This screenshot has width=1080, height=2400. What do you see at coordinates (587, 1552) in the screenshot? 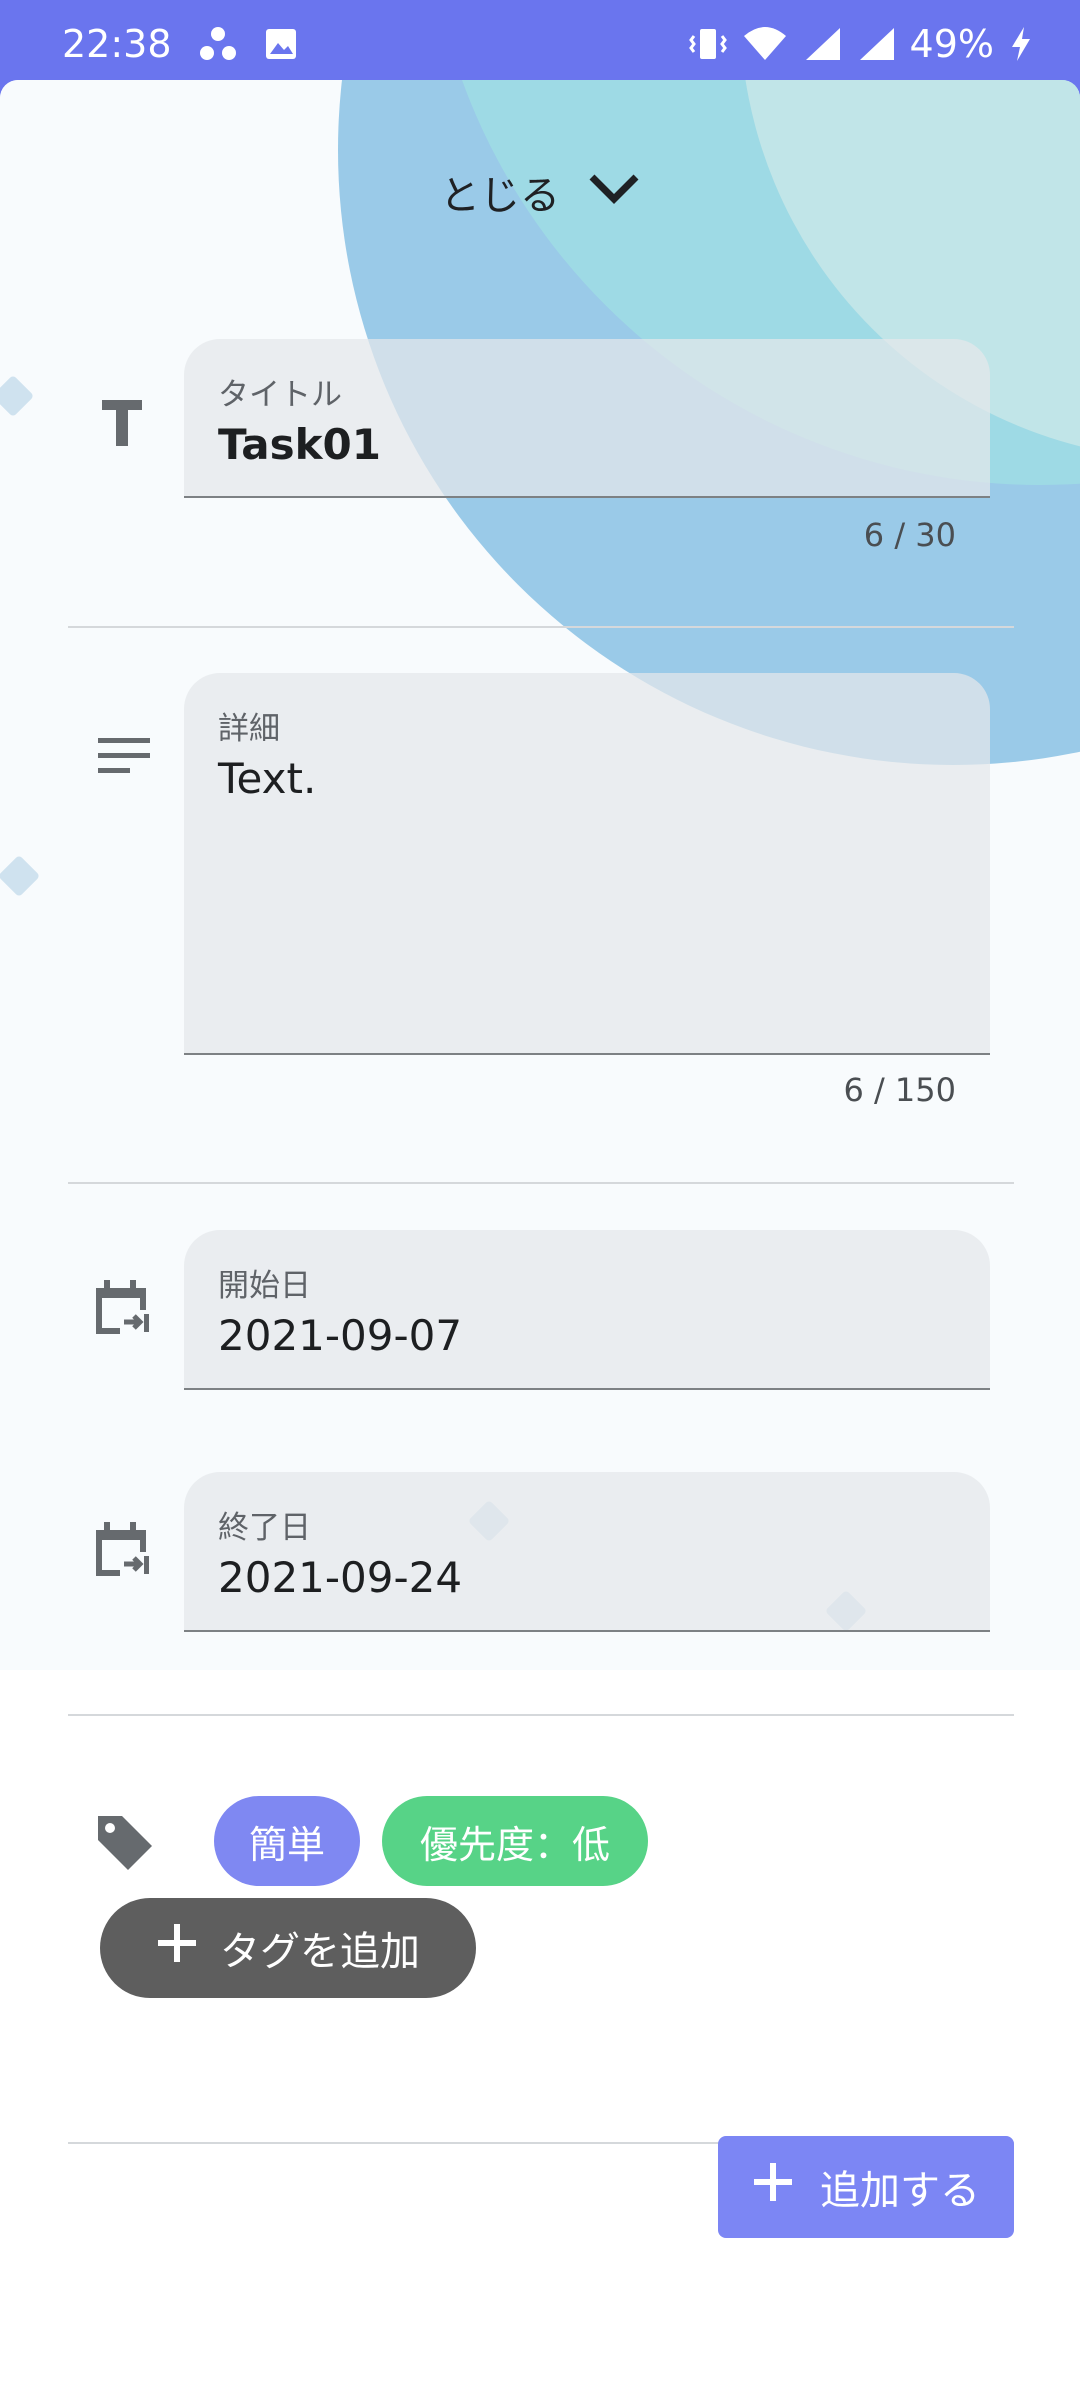
I see `end-date-field: 終了日 2021-09-24` at bounding box center [587, 1552].